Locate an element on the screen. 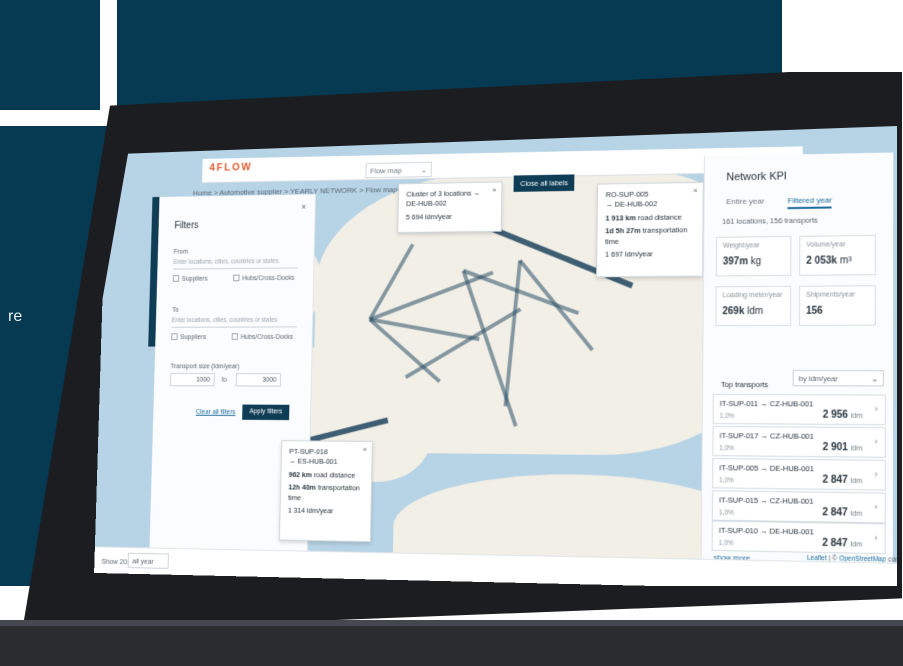 Image resolution: width=903 pixels, height=666 pixels. laptop-base is located at coordinates (451, 643).